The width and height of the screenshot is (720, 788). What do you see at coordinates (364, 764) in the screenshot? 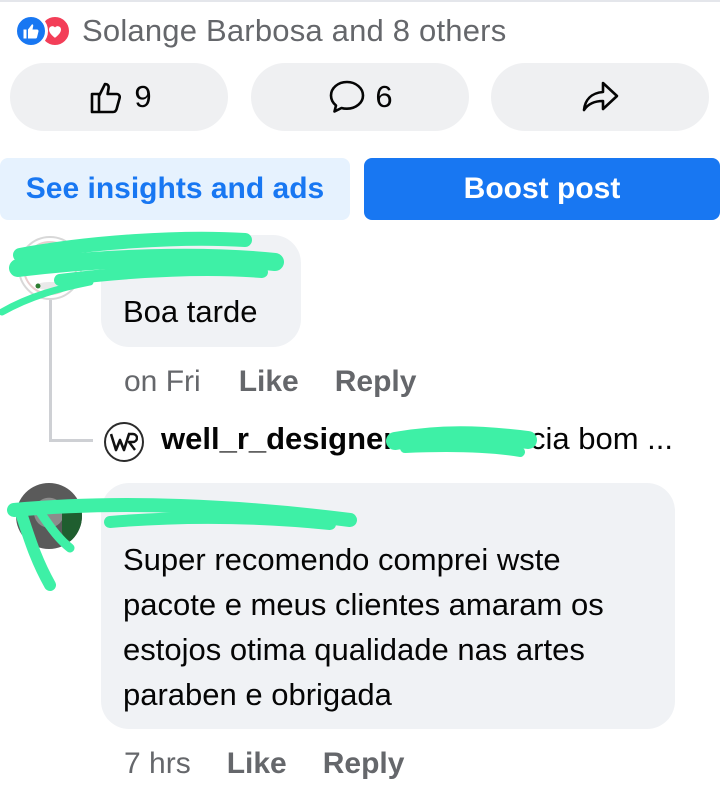
I see `comment-reply-link-2: Reply` at bounding box center [364, 764].